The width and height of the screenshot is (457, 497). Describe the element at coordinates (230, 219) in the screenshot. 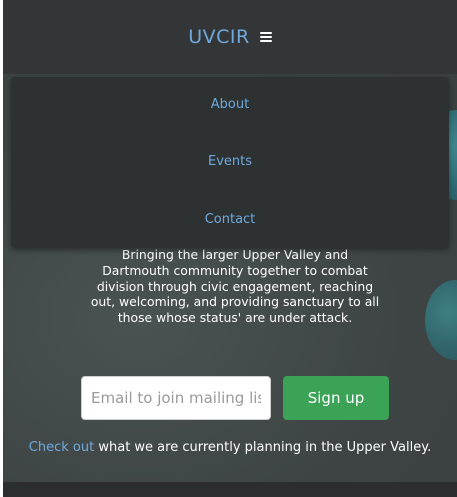

I see `menu-item-contact: Contact` at that location.